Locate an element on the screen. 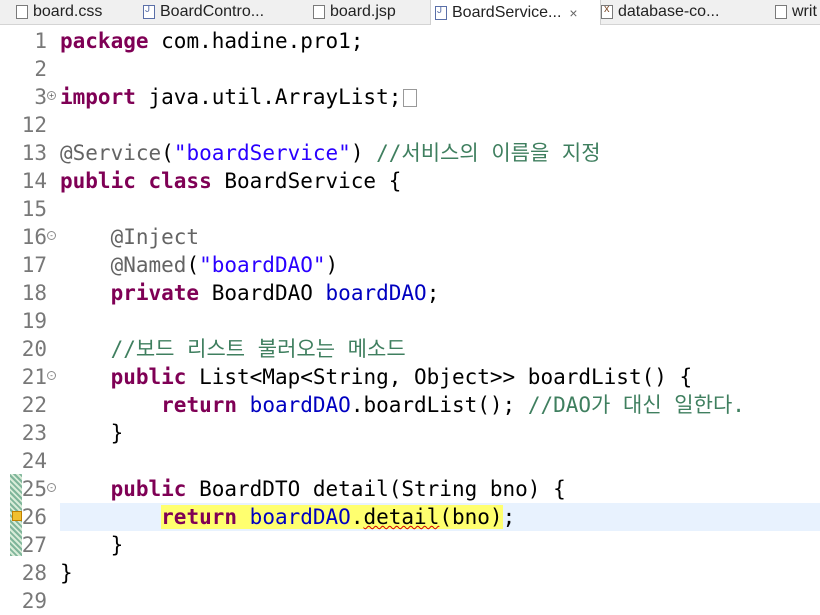 The image size is (820, 615). code-line-current: 26 return boardDAO.detail(bno); is located at coordinates (410, 517).